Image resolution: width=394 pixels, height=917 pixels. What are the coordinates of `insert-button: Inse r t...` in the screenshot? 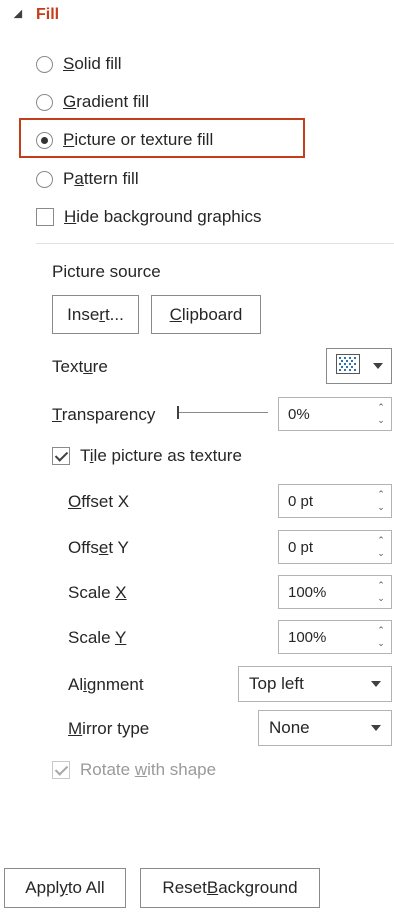 It's located at (95, 314).